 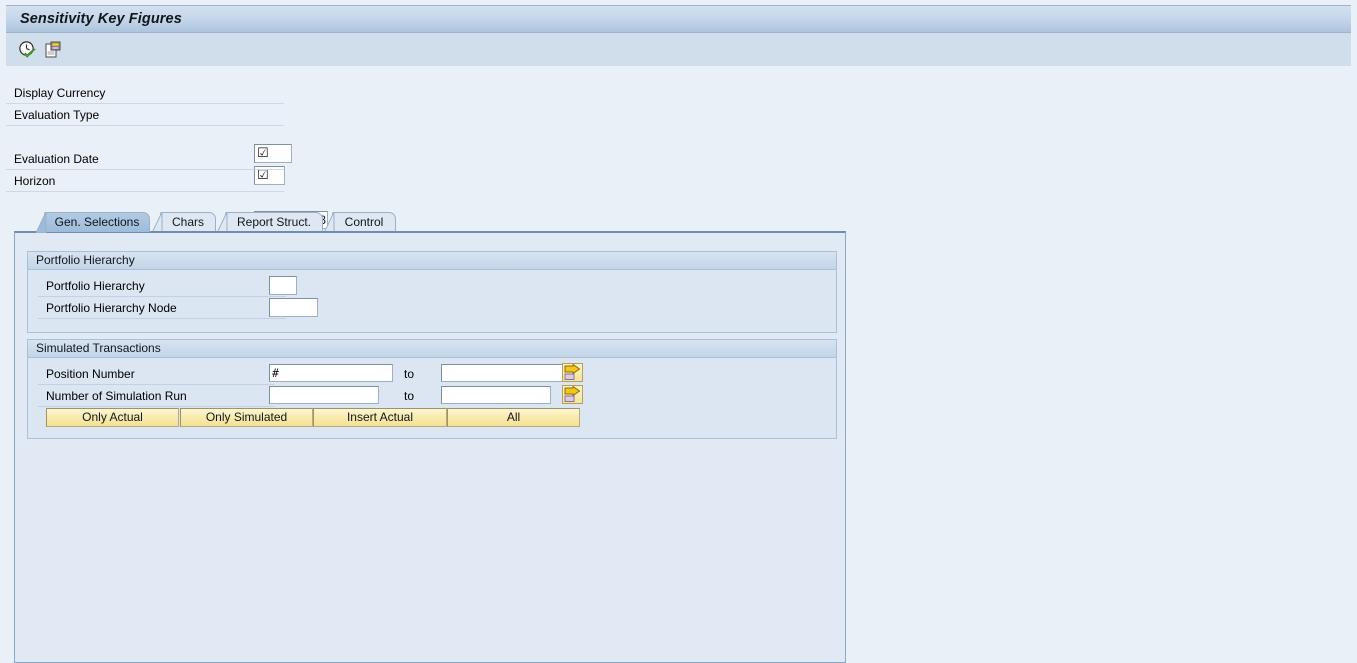 I want to click on tab-label: Report Struct., so click(x=274, y=222).